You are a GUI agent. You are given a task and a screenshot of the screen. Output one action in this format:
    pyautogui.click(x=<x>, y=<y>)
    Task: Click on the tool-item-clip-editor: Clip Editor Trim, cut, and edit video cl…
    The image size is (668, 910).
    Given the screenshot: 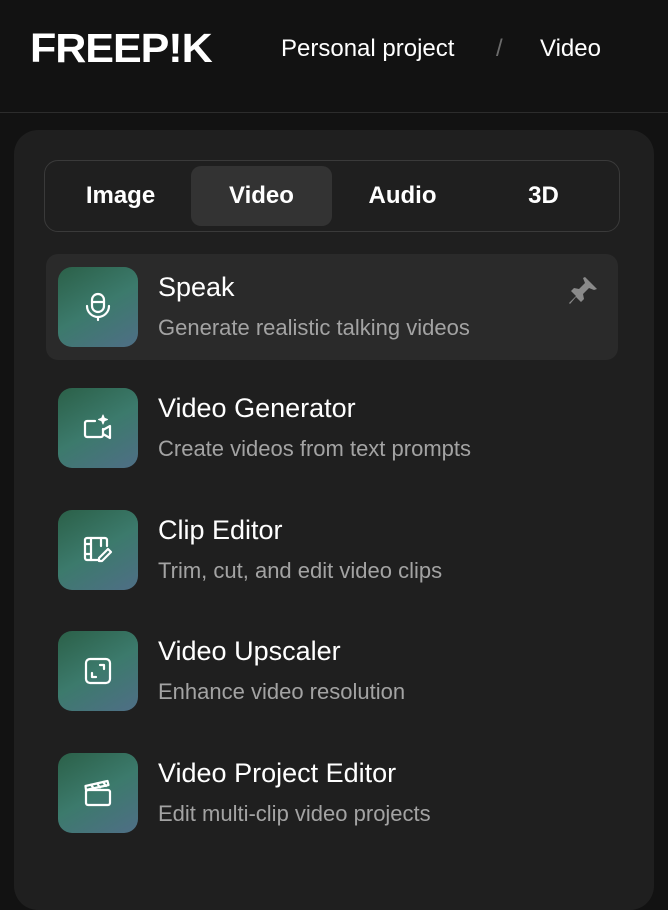 What is the action you would take?
    pyautogui.click(x=332, y=550)
    